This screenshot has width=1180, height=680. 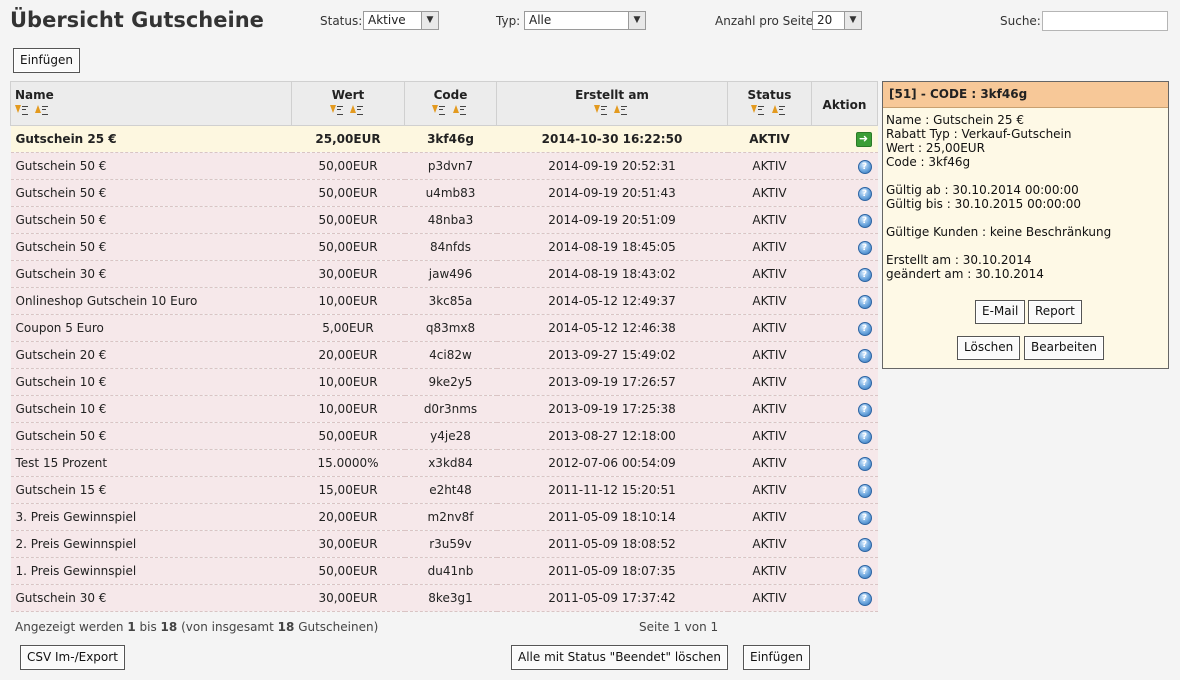 What do you see at coordinates (612, 517) in the screenshot?
I see `cell-created: 2011-05-09 18:10:14` at bounding box center [612, 517].